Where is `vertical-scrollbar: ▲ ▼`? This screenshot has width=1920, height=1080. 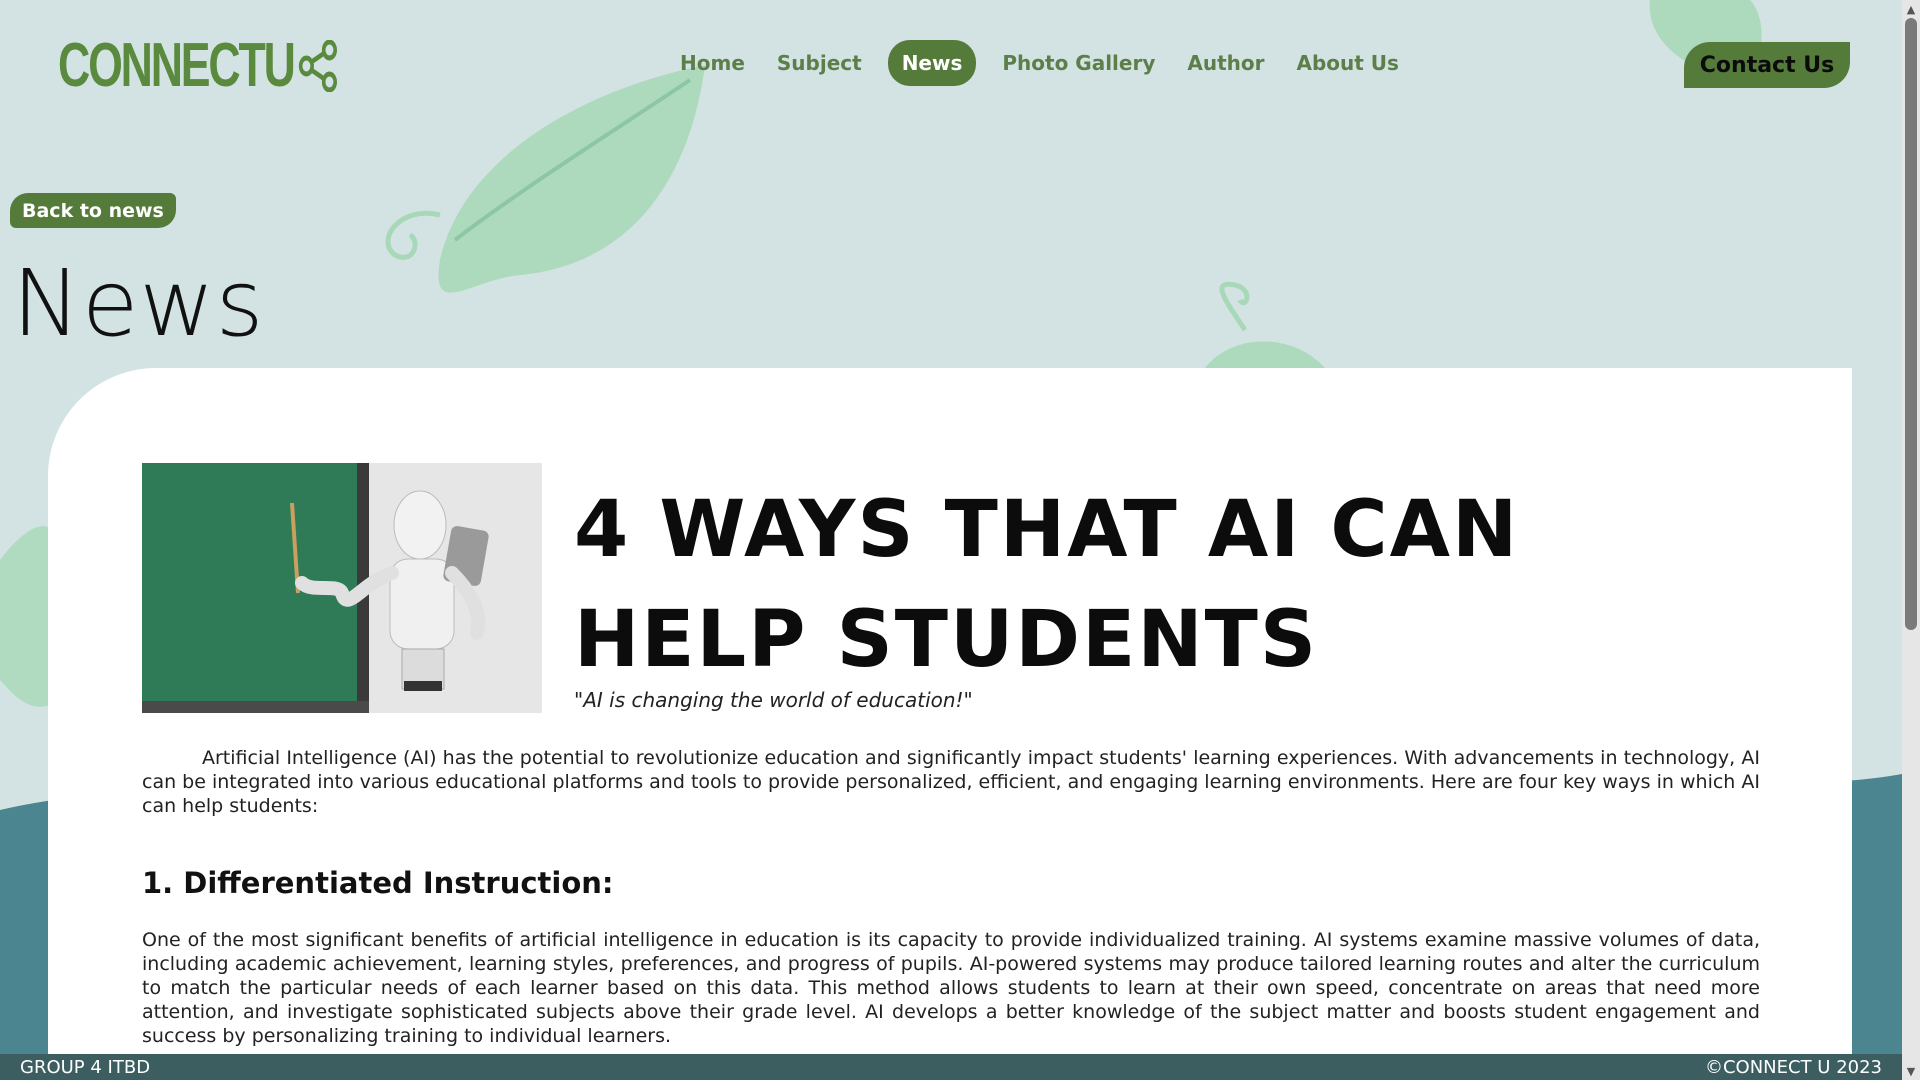
vertical-scrollbar: ▲ ▼ is located at coordinates (1911, 540).